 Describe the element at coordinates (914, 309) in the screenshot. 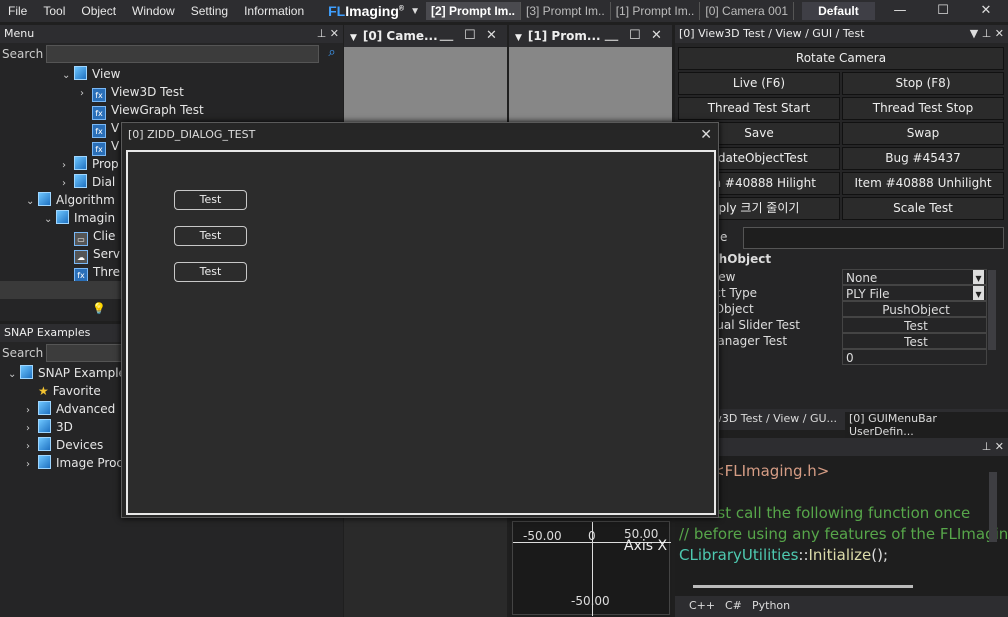

I see `property-value: PushObject` at that location.